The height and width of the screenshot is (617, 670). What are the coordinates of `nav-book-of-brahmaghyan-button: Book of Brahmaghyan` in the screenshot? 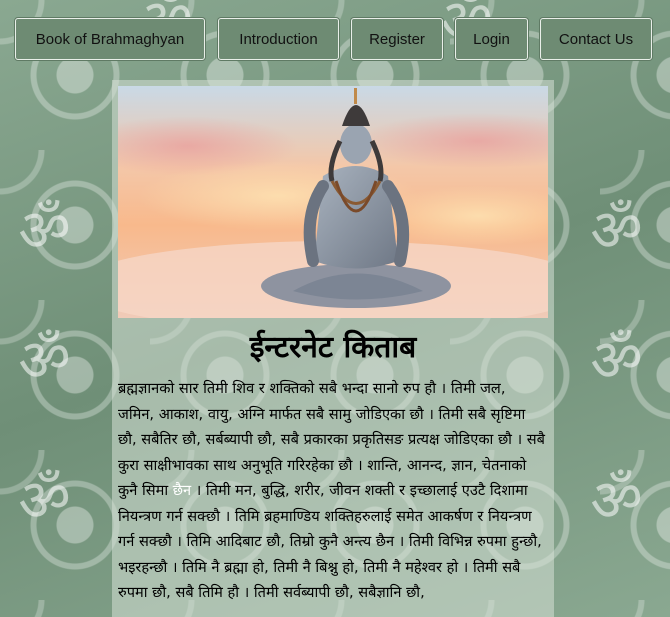 It's located at (110, 39).